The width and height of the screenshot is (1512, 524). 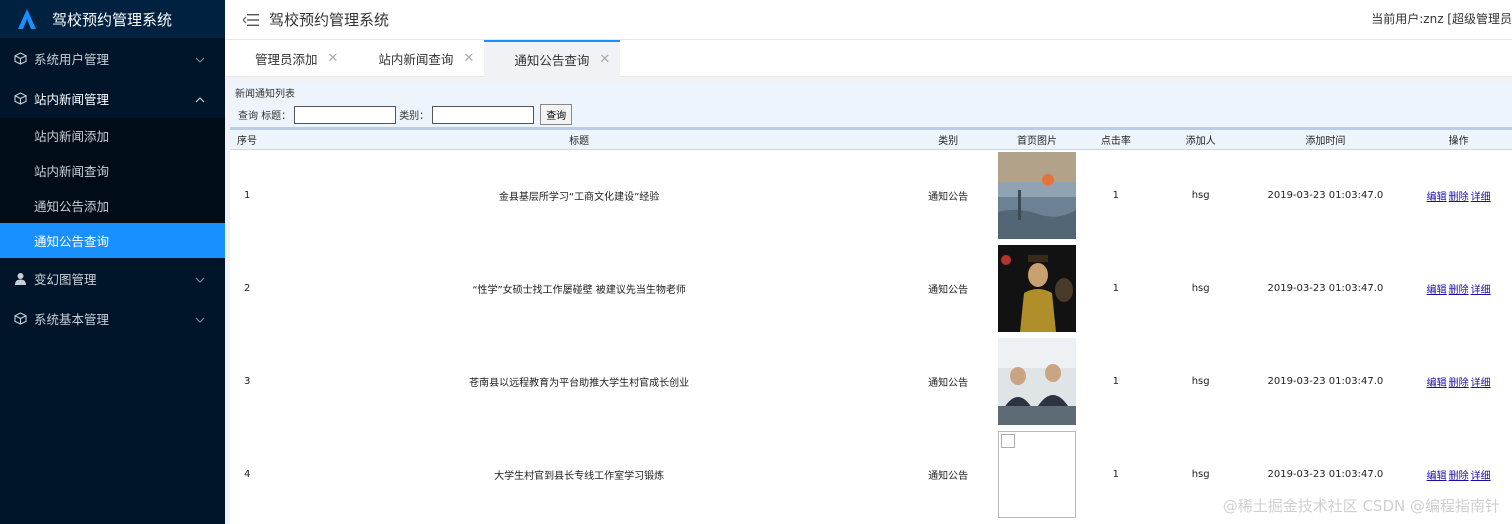 I want to click on tab-label: 站内新闻查询, so click(x=416, y=59).